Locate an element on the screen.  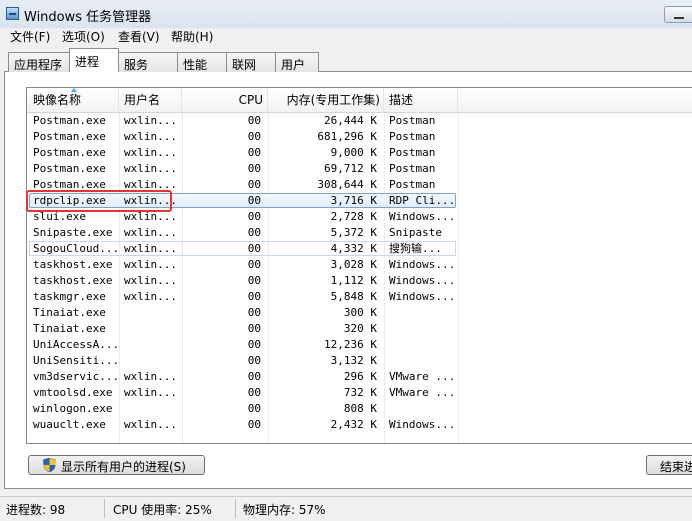
process-row: Snipaste.exe wxlin... 00 5,372 K Snipaste is located at coordinates (359, 233).